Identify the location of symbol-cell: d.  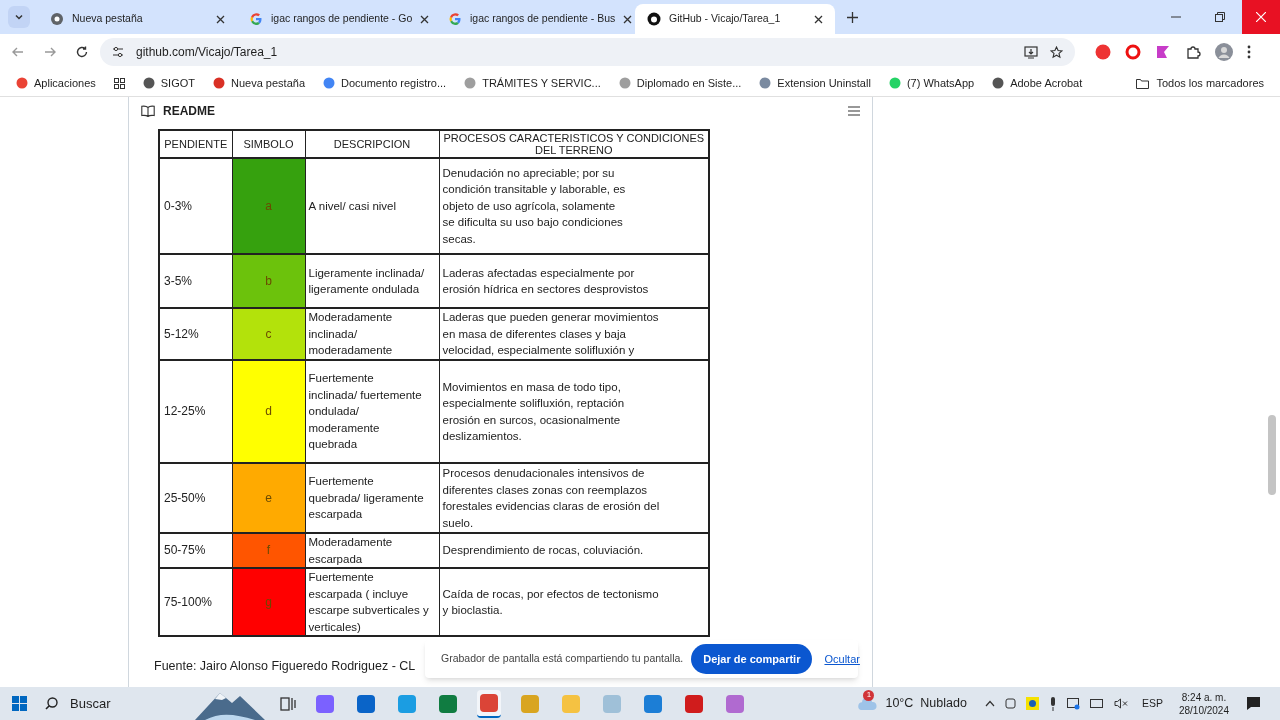
(268, 411).